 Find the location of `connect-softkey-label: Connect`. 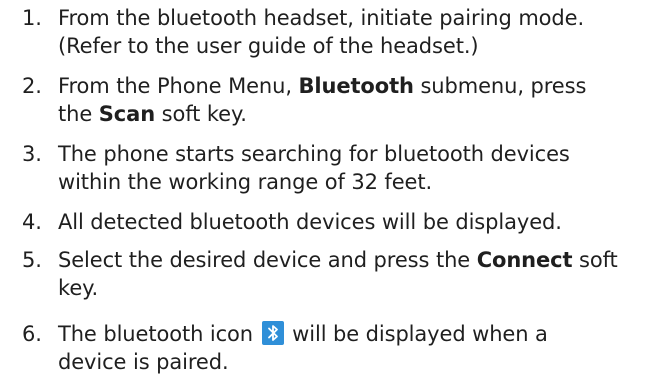

connect-softkey-label: Connect is located at coordinates (524, 260).